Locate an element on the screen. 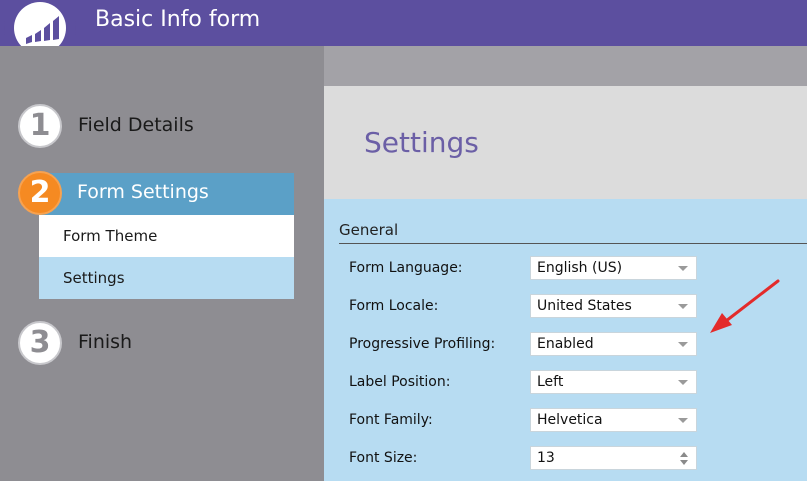 The image size is (807, 481). settings-header: Settings is located at coordinates (565, 142).